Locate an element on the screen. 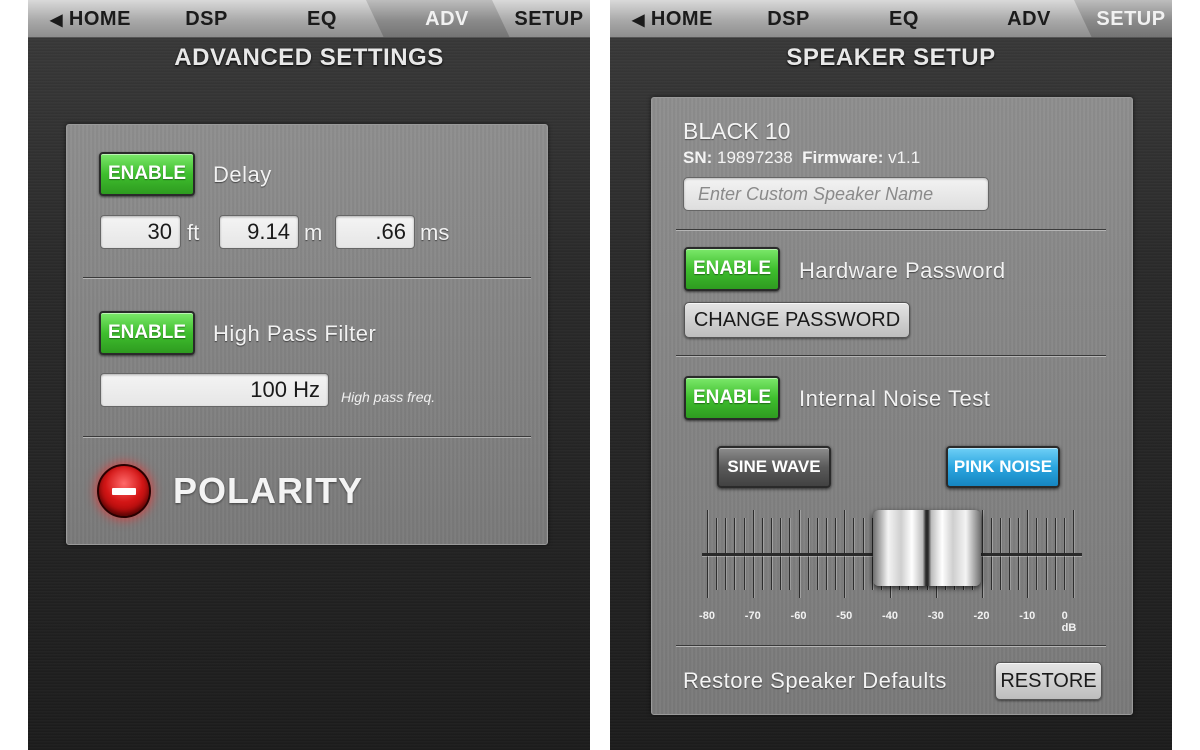  slider-scale-label: -70 is located at coordinates (752, 616).